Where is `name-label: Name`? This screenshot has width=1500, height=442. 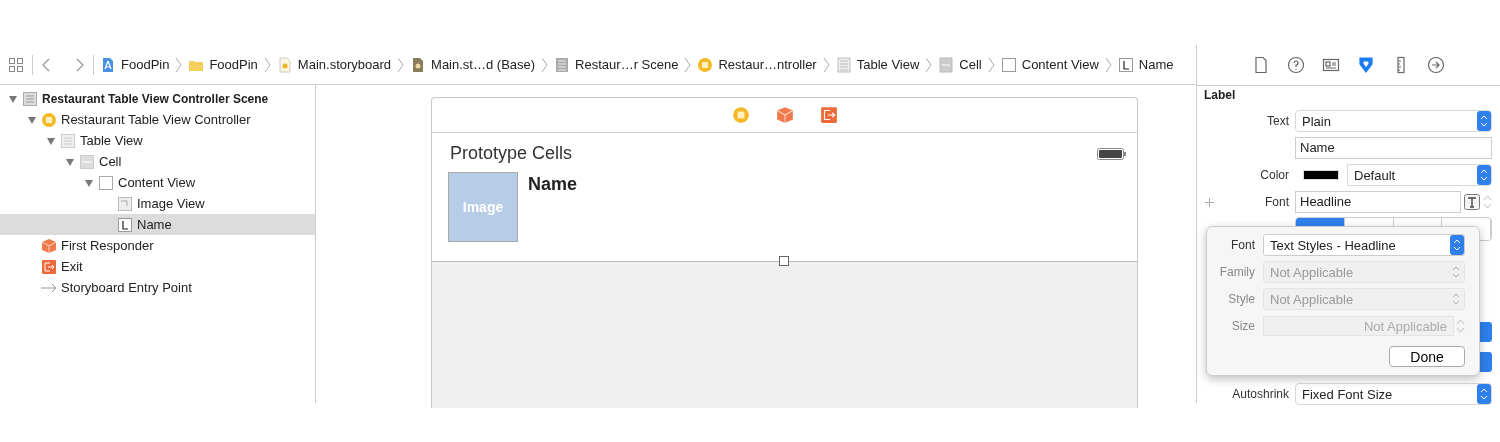
name-label: Name is located at coordinates (553, 207).